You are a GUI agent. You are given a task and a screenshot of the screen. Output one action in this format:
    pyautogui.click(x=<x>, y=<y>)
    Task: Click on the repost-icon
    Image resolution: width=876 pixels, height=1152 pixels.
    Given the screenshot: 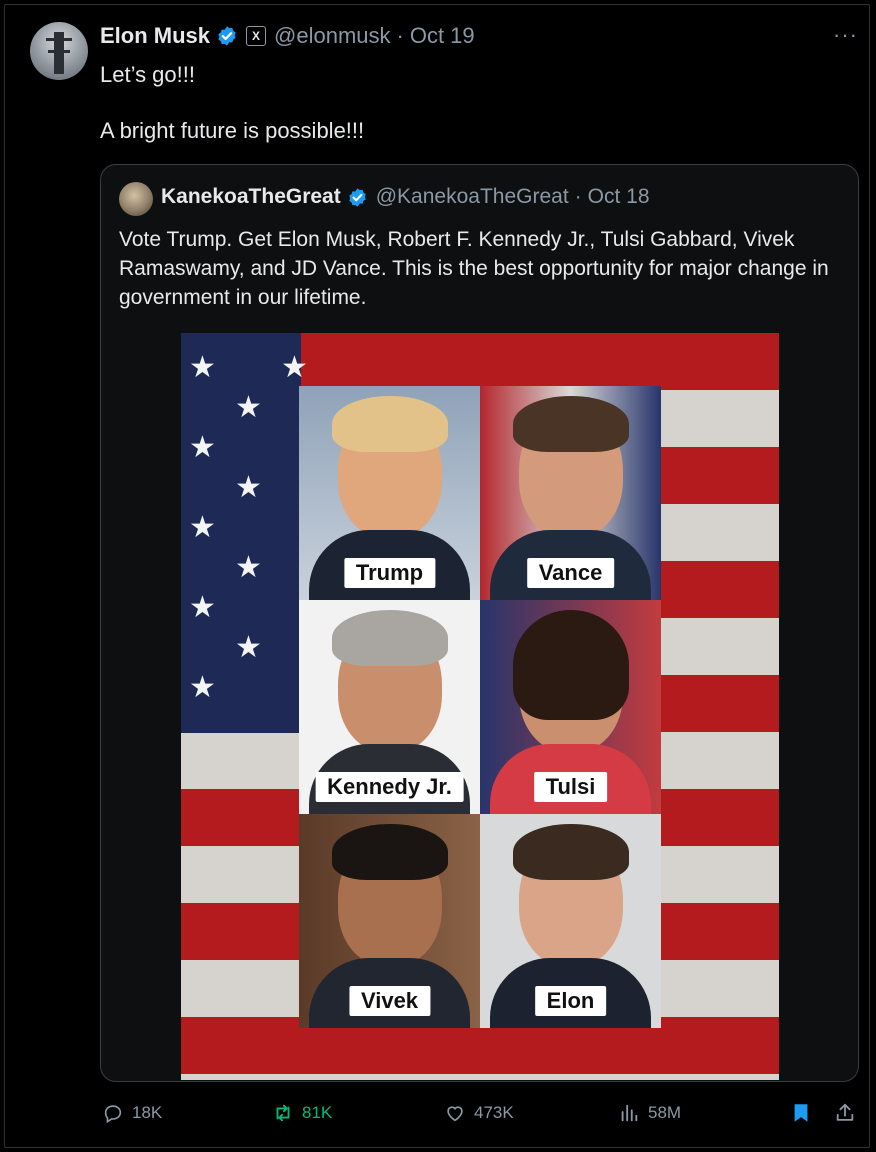 What is the action you would take?
    pyautogui.click(x=283, y=1113)
    